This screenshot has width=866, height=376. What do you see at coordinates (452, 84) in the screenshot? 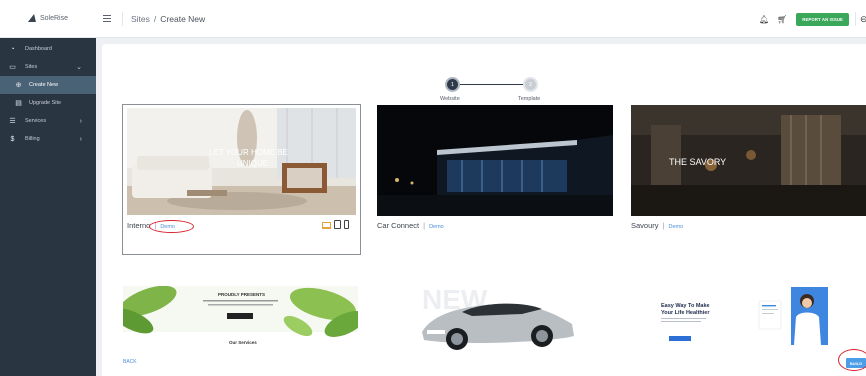
I see `step-website: 1` at bounding box center [452, 84].